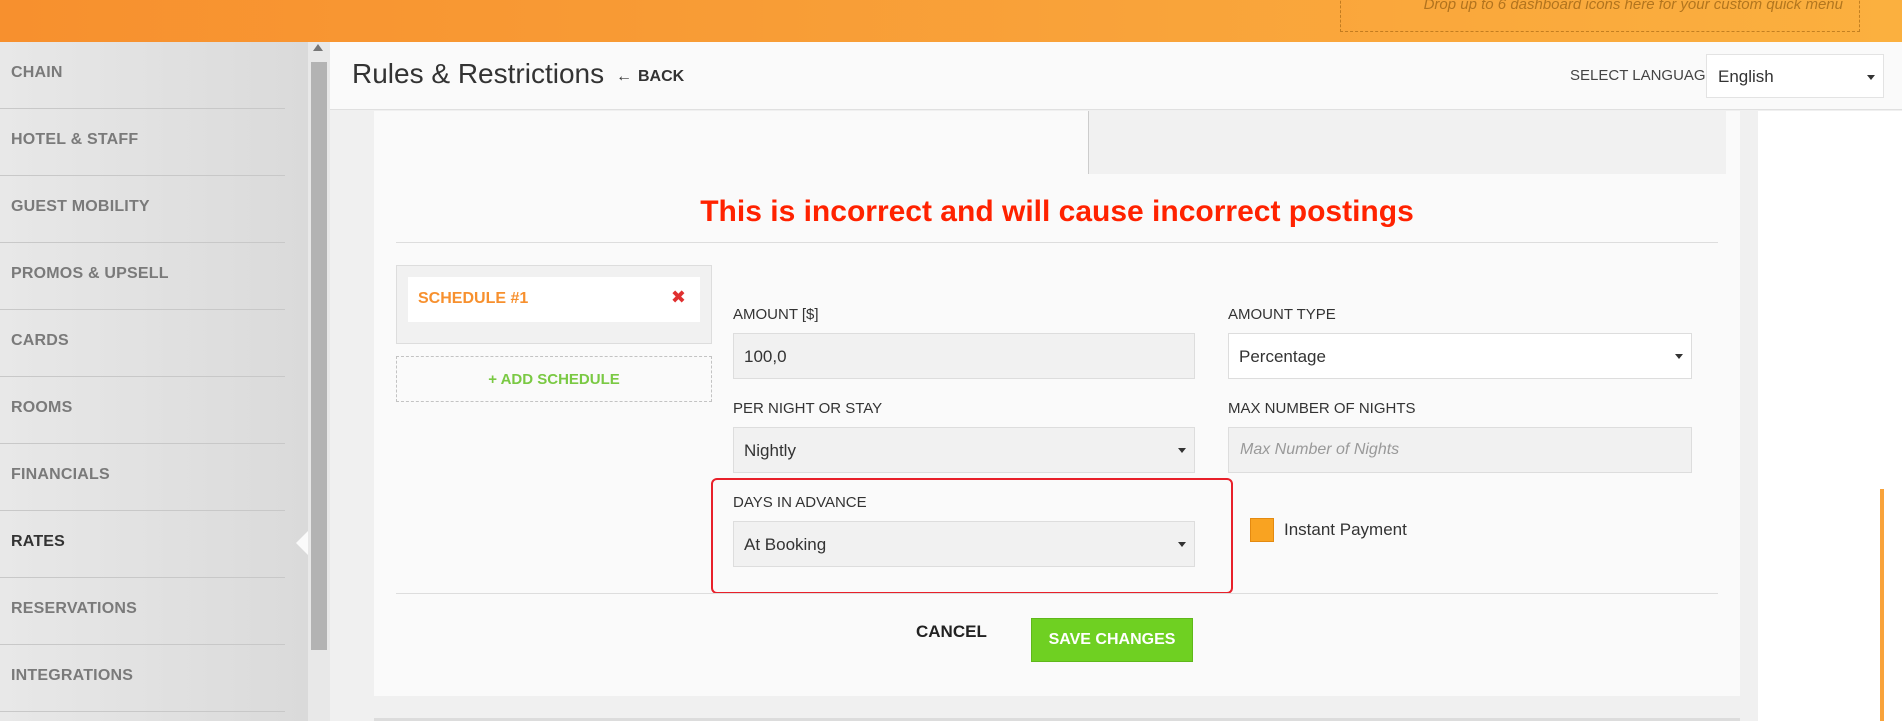 This screenshot has width=1902, height=721. I want to click on back-button: ← BACK, so click(650, 77).